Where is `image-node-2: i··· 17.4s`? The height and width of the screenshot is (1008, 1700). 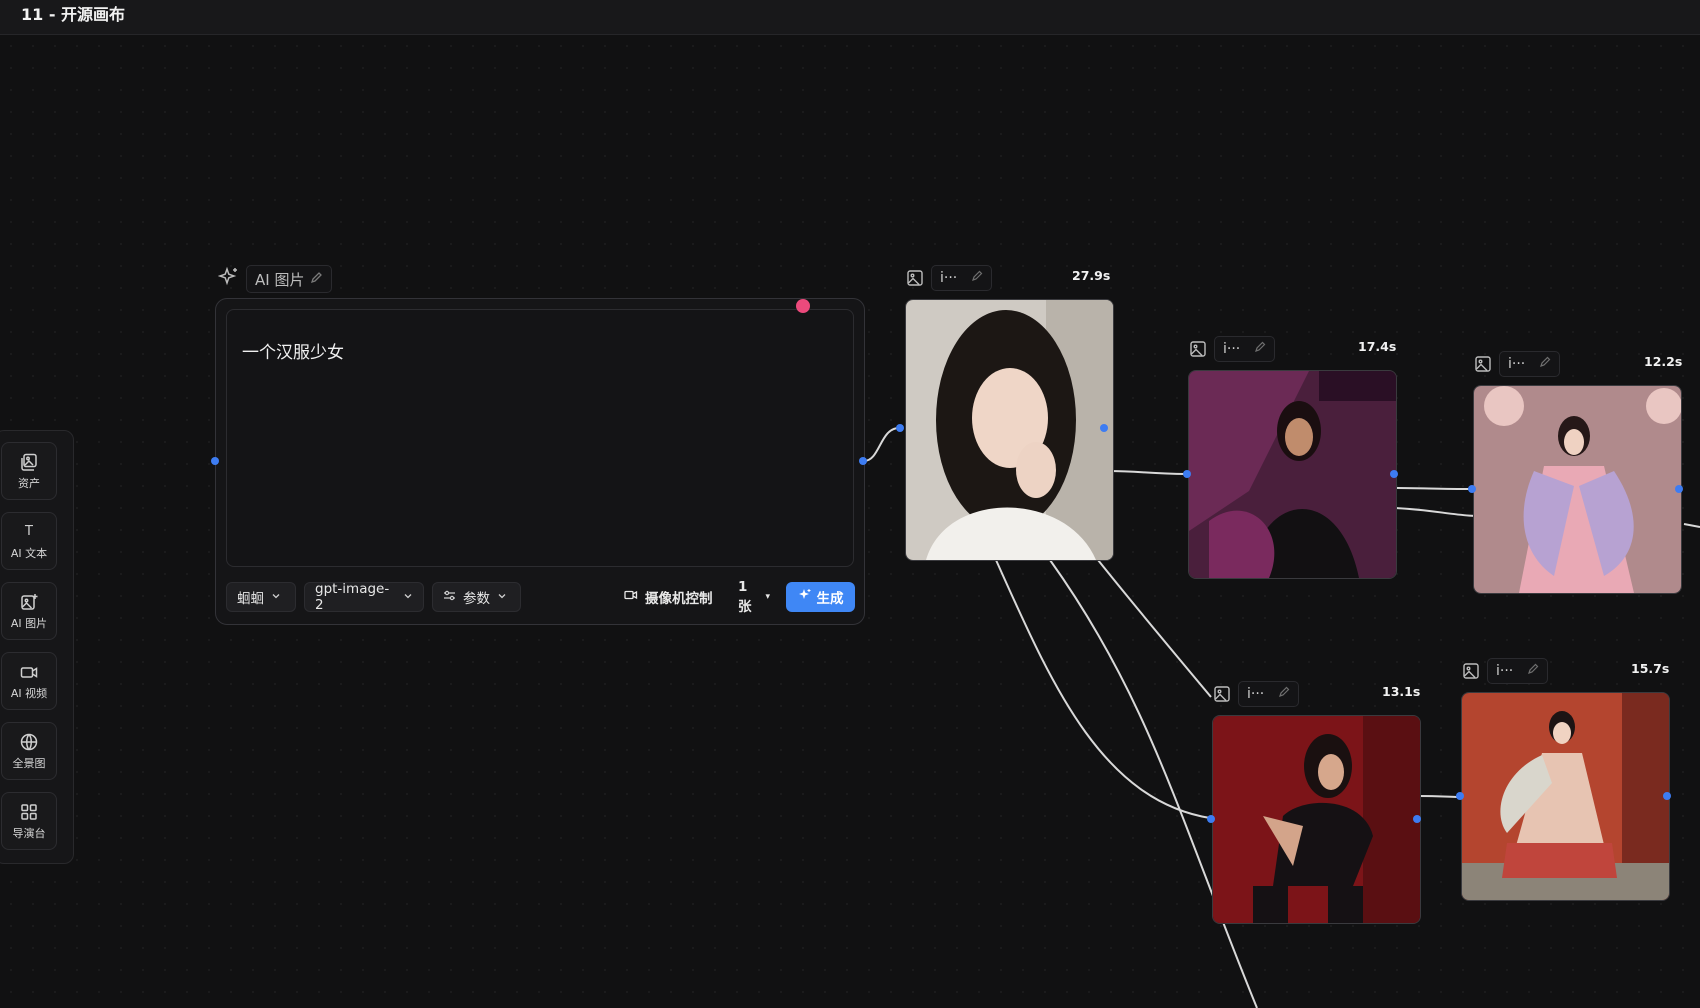
image-node-2: i··· 17.4s is located at coordinates (1293, 458).